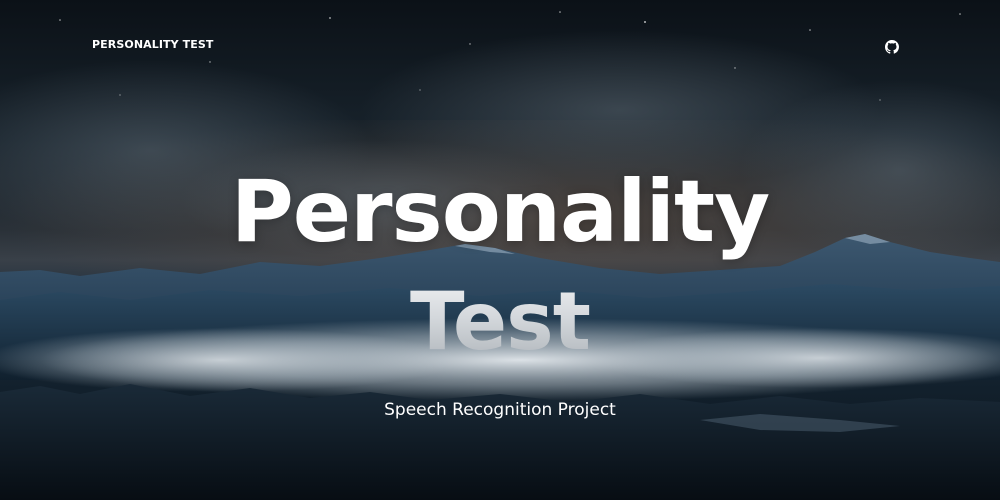 The width and height of the screenshot is (1000, 500). Describe the element at coordinates (500, 212) in the screenshot. I see `hero-title-line1: Personality` at that location.